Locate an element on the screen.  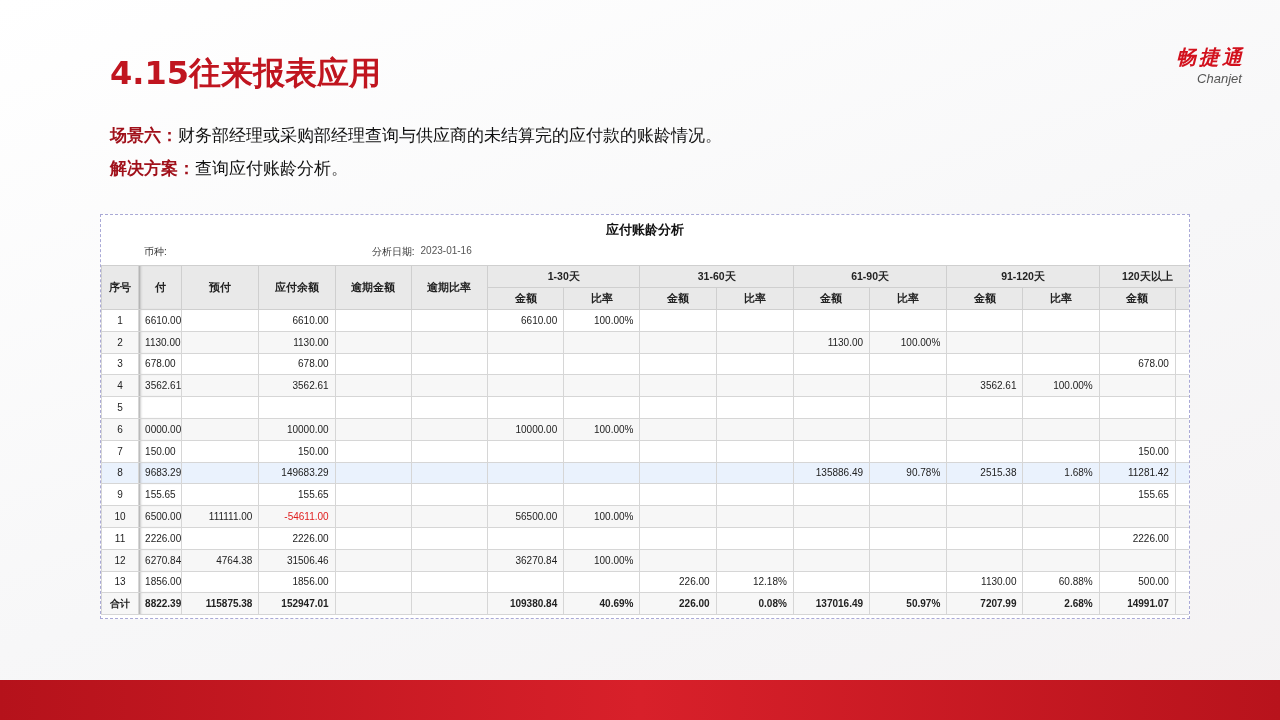
total-cell: 0.08% is located at coordinates (755, 603).